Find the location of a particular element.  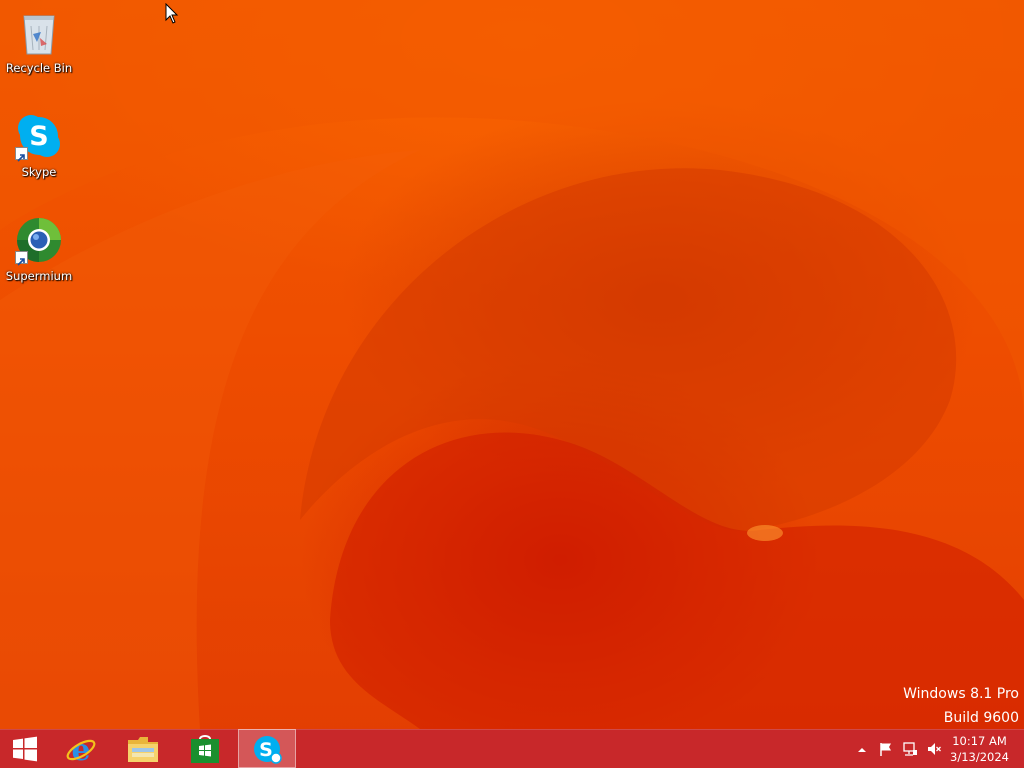

supermium-icon is located at coordinates (39, 241).